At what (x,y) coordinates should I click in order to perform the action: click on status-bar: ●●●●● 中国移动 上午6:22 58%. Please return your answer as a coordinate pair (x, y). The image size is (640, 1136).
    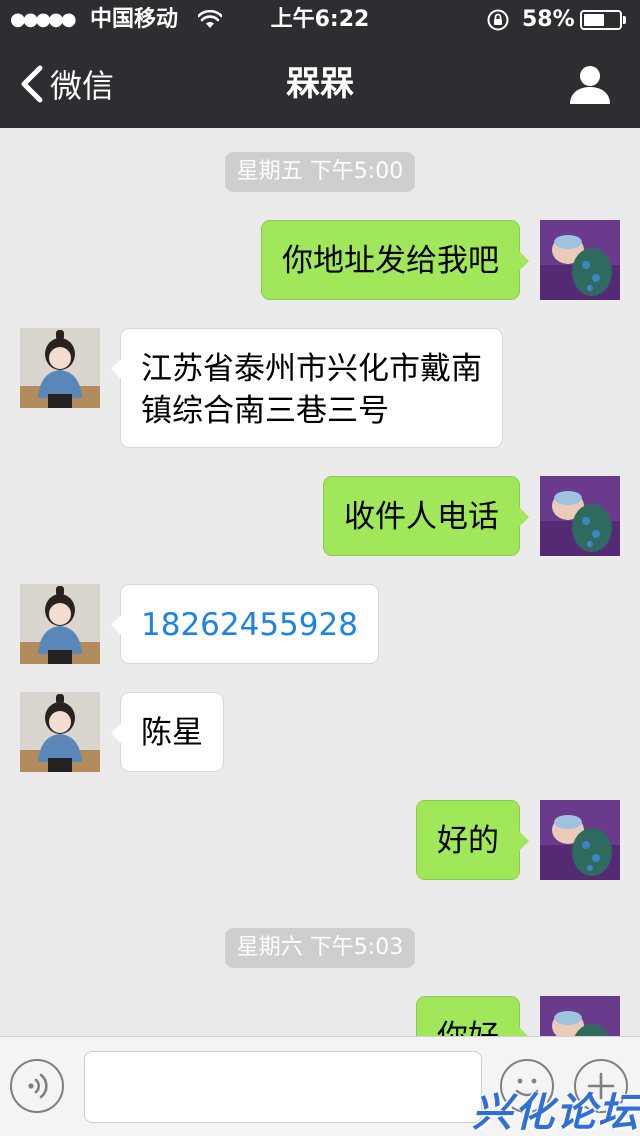
    Looking at the image, I should click on (320, 20).